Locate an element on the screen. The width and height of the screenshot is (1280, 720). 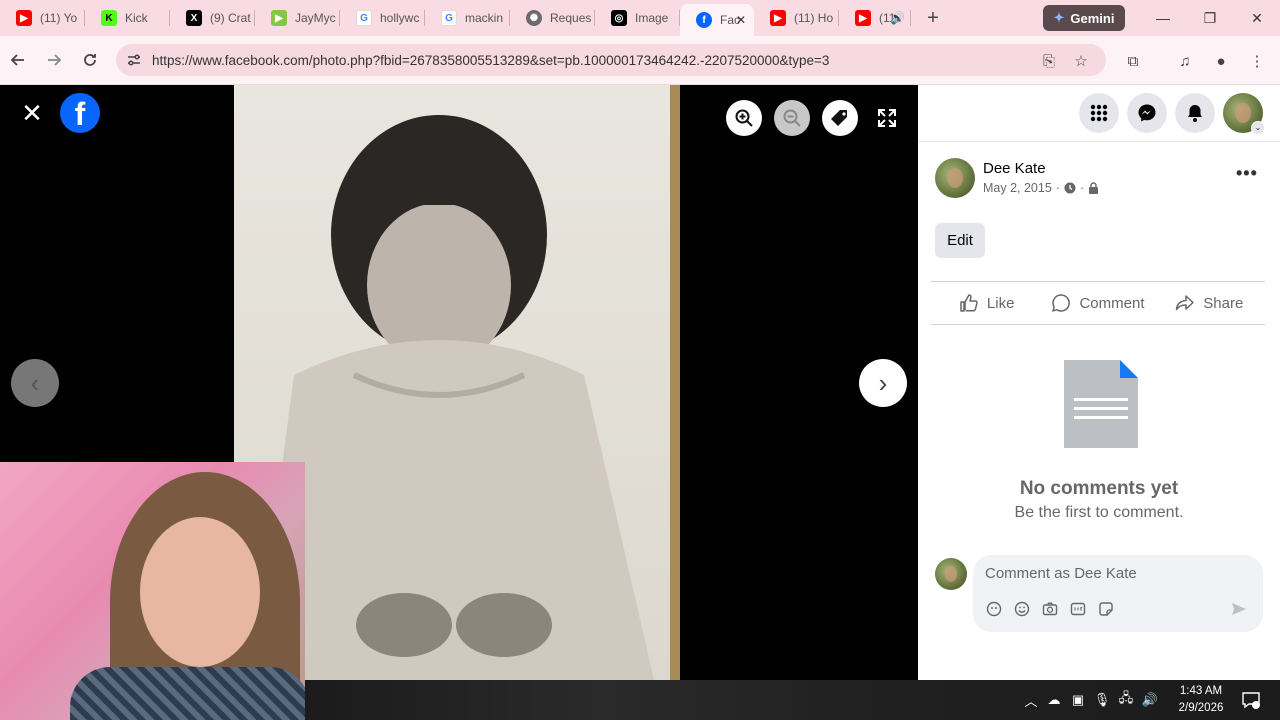
emoji-icon is located at coordinates (1022, 609).